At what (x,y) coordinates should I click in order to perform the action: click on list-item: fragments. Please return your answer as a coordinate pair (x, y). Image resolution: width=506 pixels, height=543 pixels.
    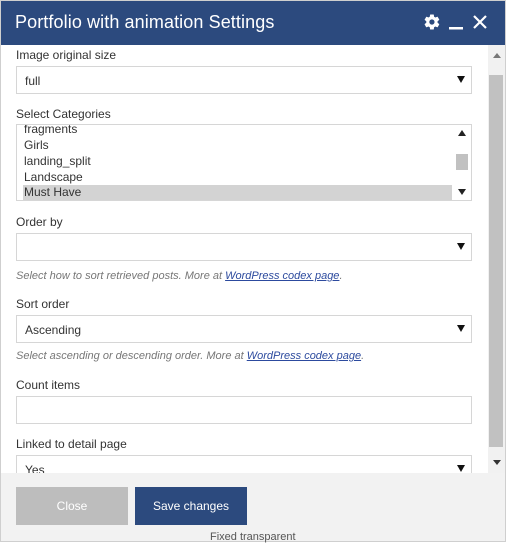
    Looking at the image, I should click on (237, 131).